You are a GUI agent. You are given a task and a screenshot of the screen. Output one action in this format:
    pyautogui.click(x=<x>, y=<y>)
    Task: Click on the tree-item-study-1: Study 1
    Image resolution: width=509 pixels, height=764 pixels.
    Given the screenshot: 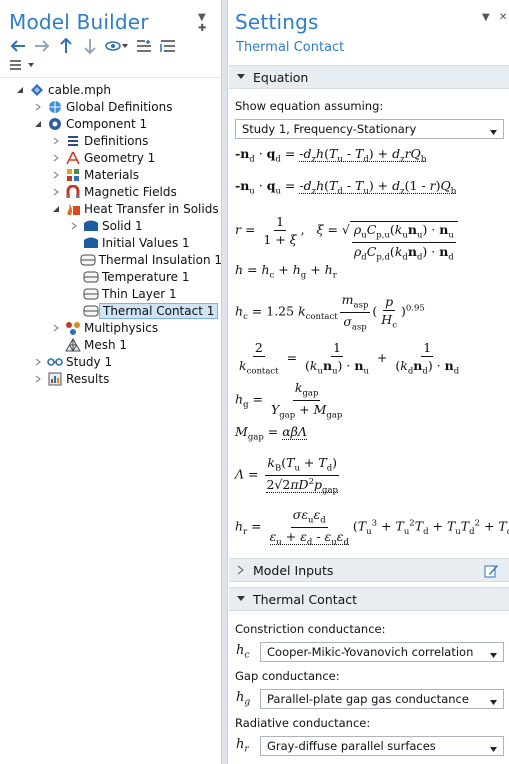 What is the action you would take?
    pyautogui.click(x=111, y=361)
    